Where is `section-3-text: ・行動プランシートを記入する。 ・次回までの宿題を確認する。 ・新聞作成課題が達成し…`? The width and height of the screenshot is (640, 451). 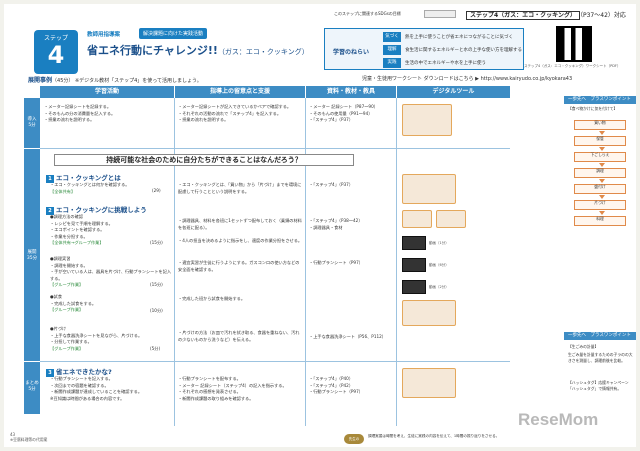 section-3-text: ・行動プランシートを記入する。 ・次回までの宿題を確認する。 ・新聞作成課題が達成し… is located at coordinates (111, 389).